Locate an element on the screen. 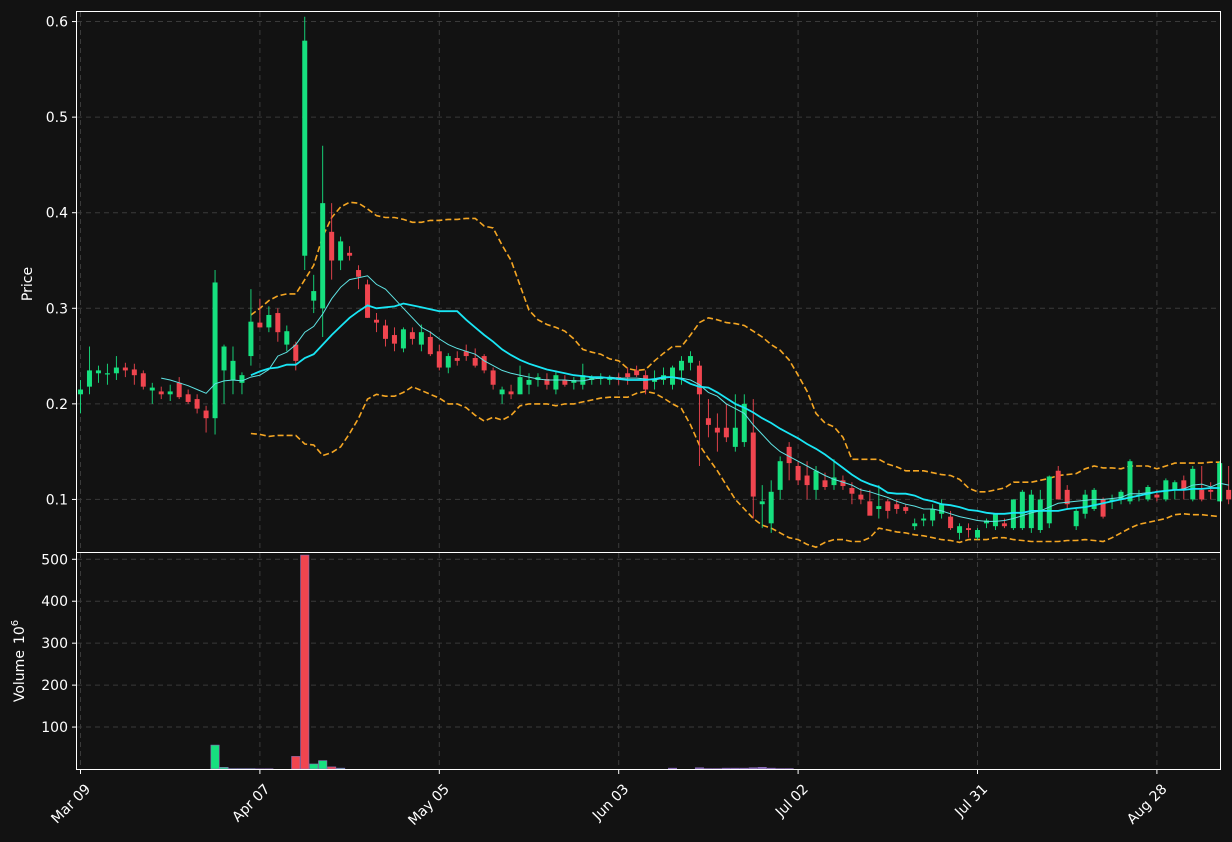 This screenshot has width=1232, height=842. price-y-tick-label: 0.5 is located at coordinates (57, 118).